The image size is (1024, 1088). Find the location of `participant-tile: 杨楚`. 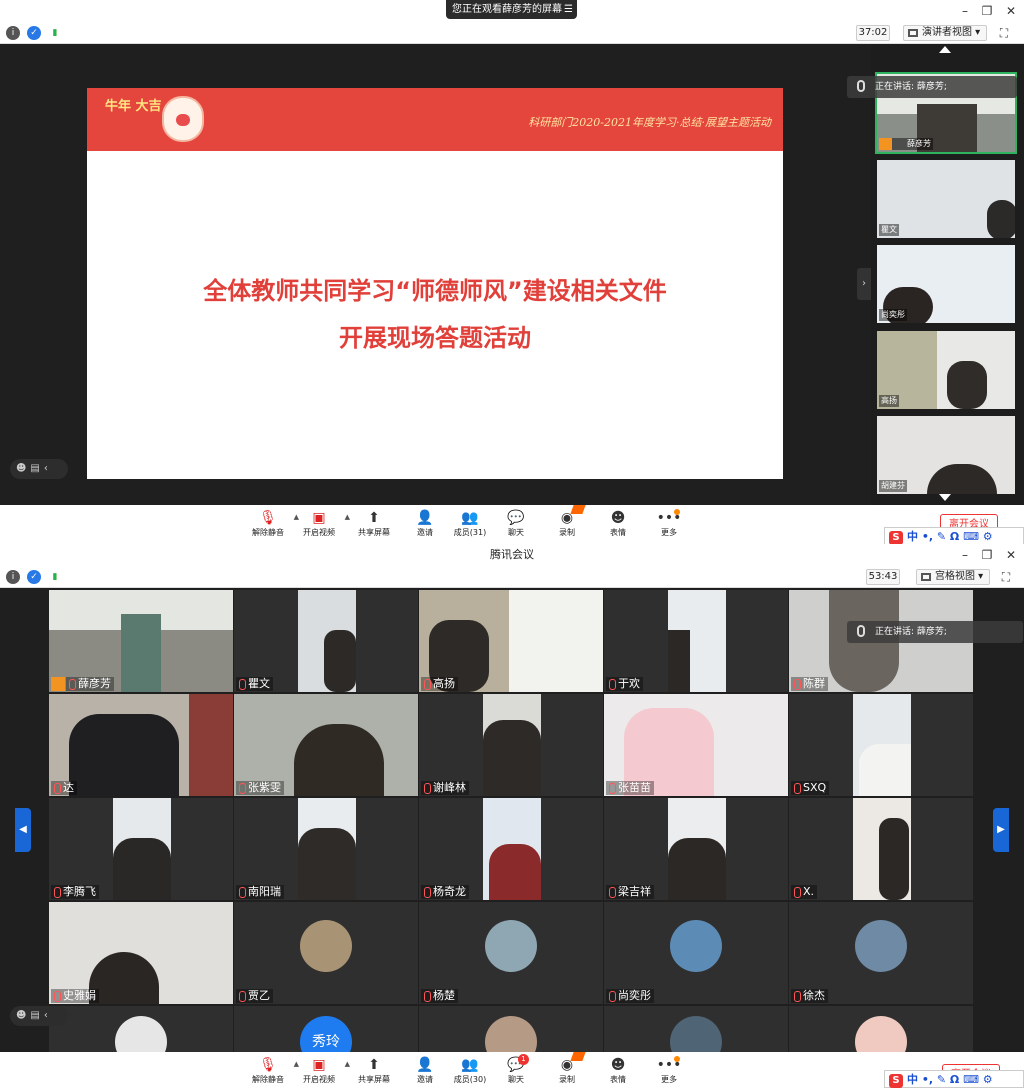

participant-tile: 杨楚 is located at coordinates (511, 953).